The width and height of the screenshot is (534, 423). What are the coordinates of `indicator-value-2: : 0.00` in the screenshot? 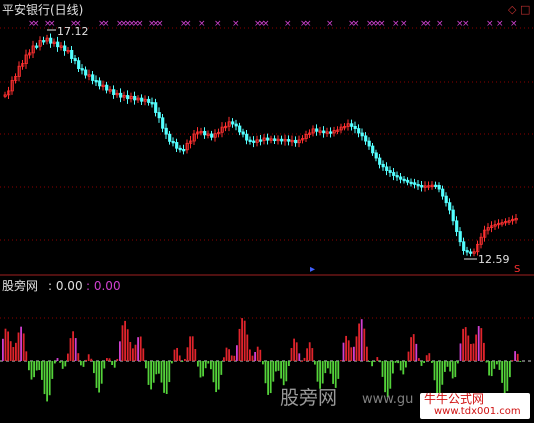 It's located at (103, 286).